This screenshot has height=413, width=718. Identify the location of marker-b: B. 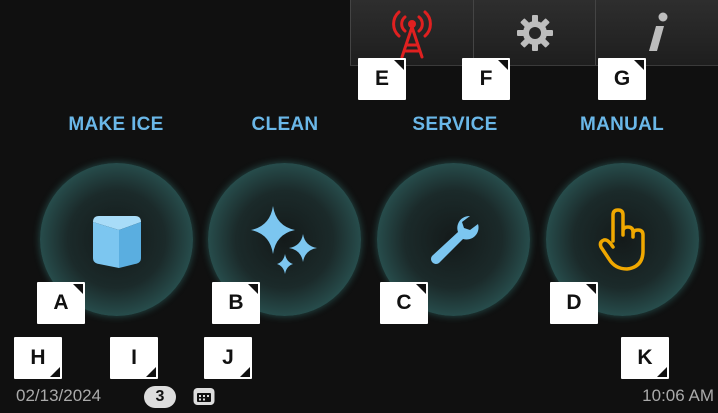
(236, 303).